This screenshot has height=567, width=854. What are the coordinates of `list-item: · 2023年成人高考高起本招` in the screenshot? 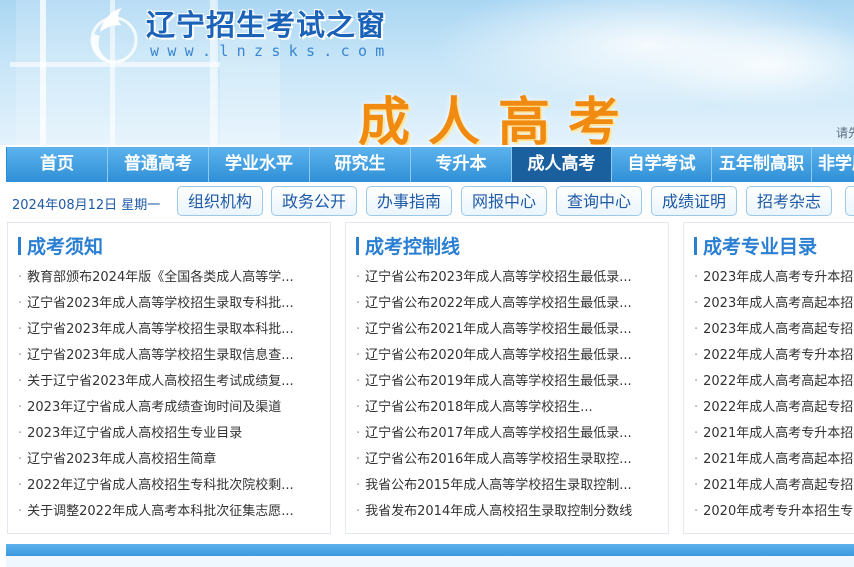 It's located at (773, 304).